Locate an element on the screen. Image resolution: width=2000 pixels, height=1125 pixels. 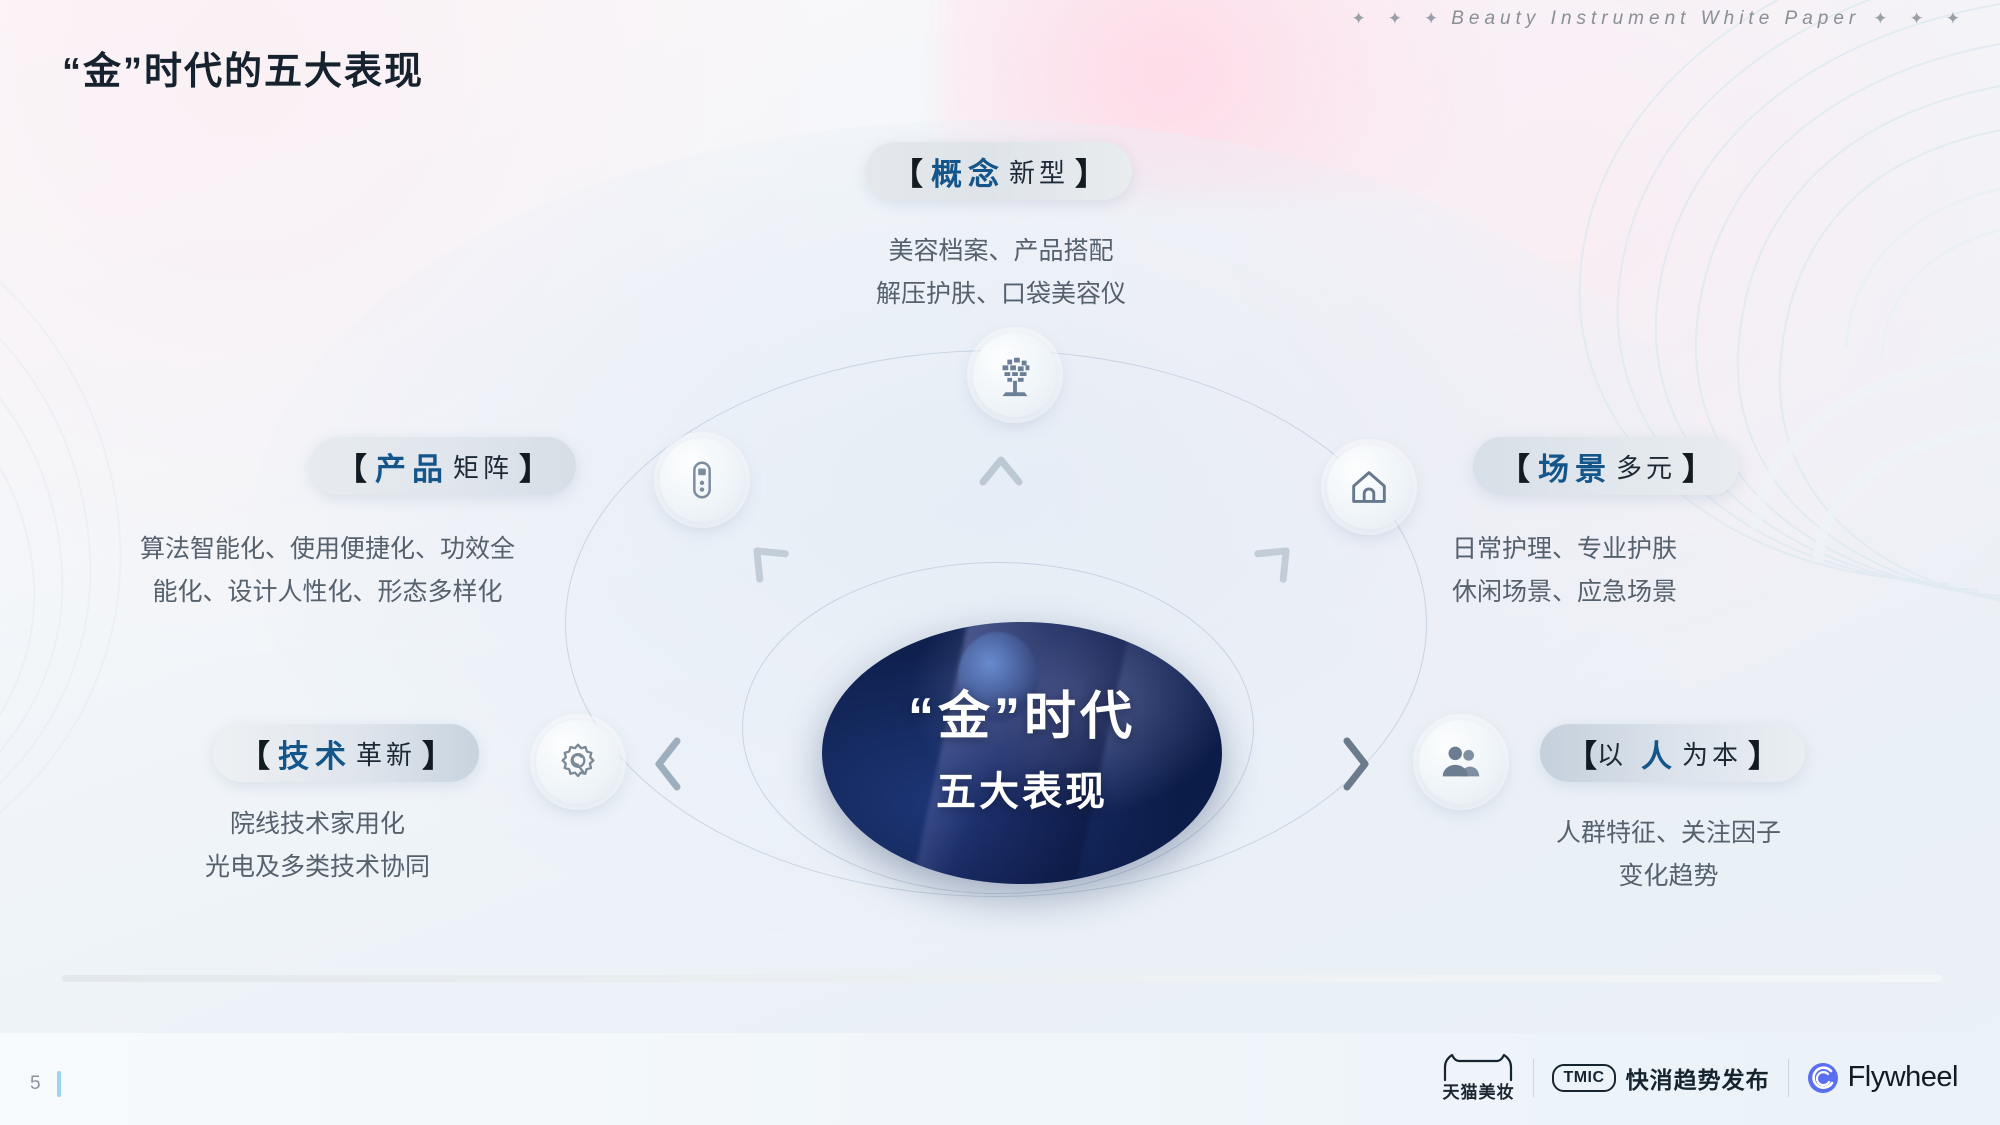
node-icon-scenario is located at coordinates (1369, 487).